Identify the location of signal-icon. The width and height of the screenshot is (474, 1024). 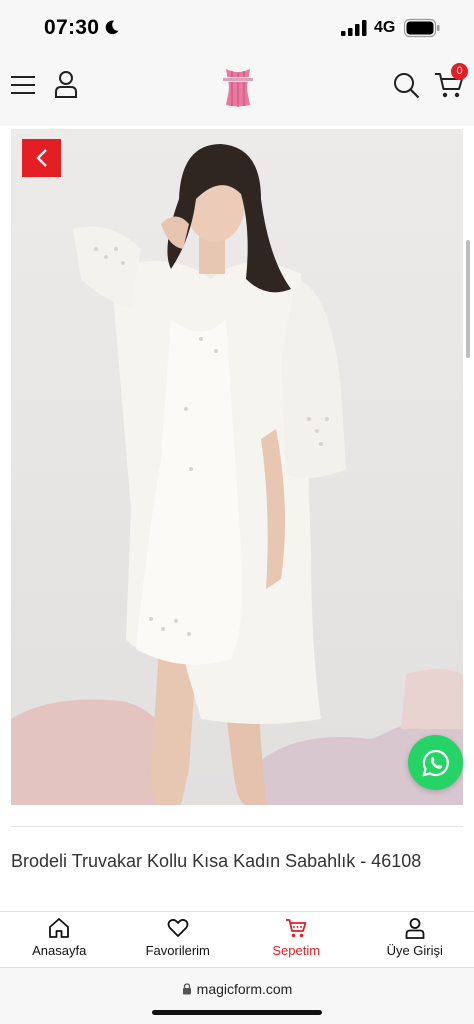
(354, 28).